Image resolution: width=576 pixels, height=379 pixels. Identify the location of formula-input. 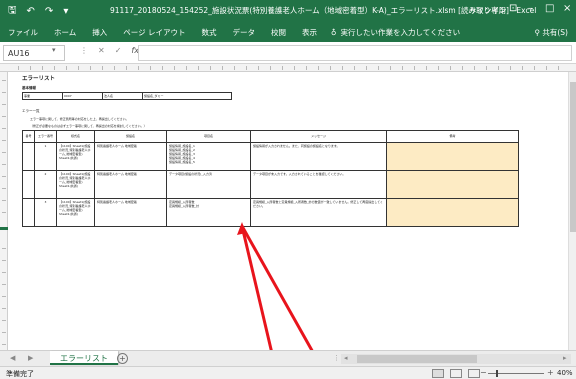
(355, 53).